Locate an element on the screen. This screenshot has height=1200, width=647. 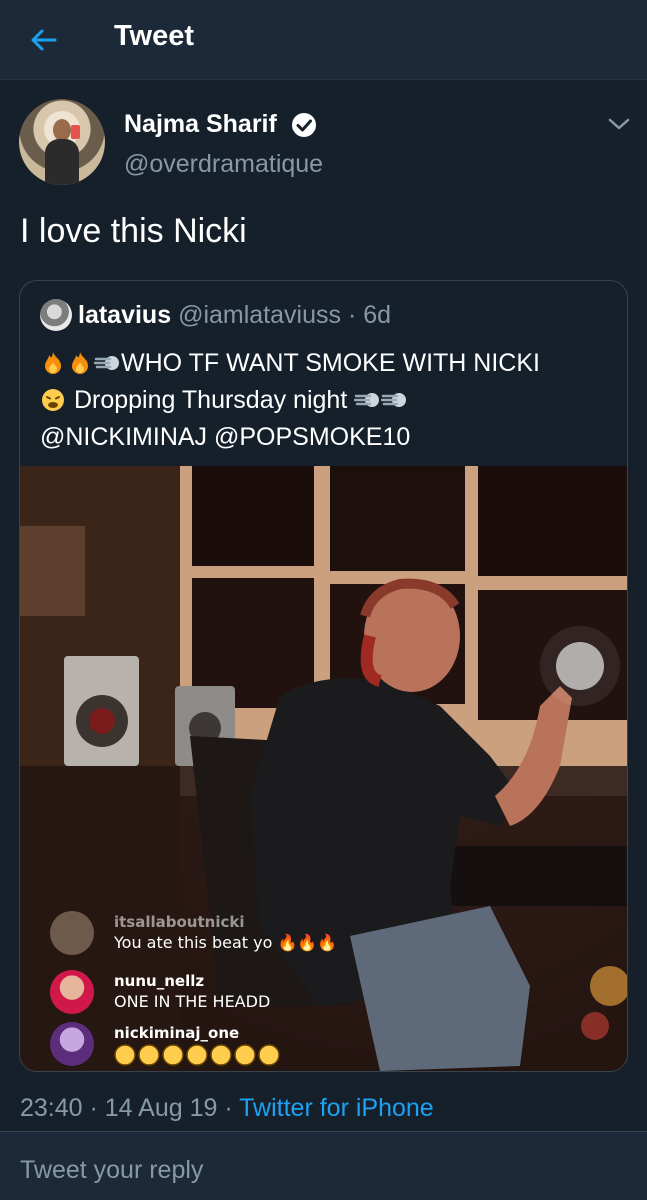
back-arrow-icon is located at coordinates (44, 40).